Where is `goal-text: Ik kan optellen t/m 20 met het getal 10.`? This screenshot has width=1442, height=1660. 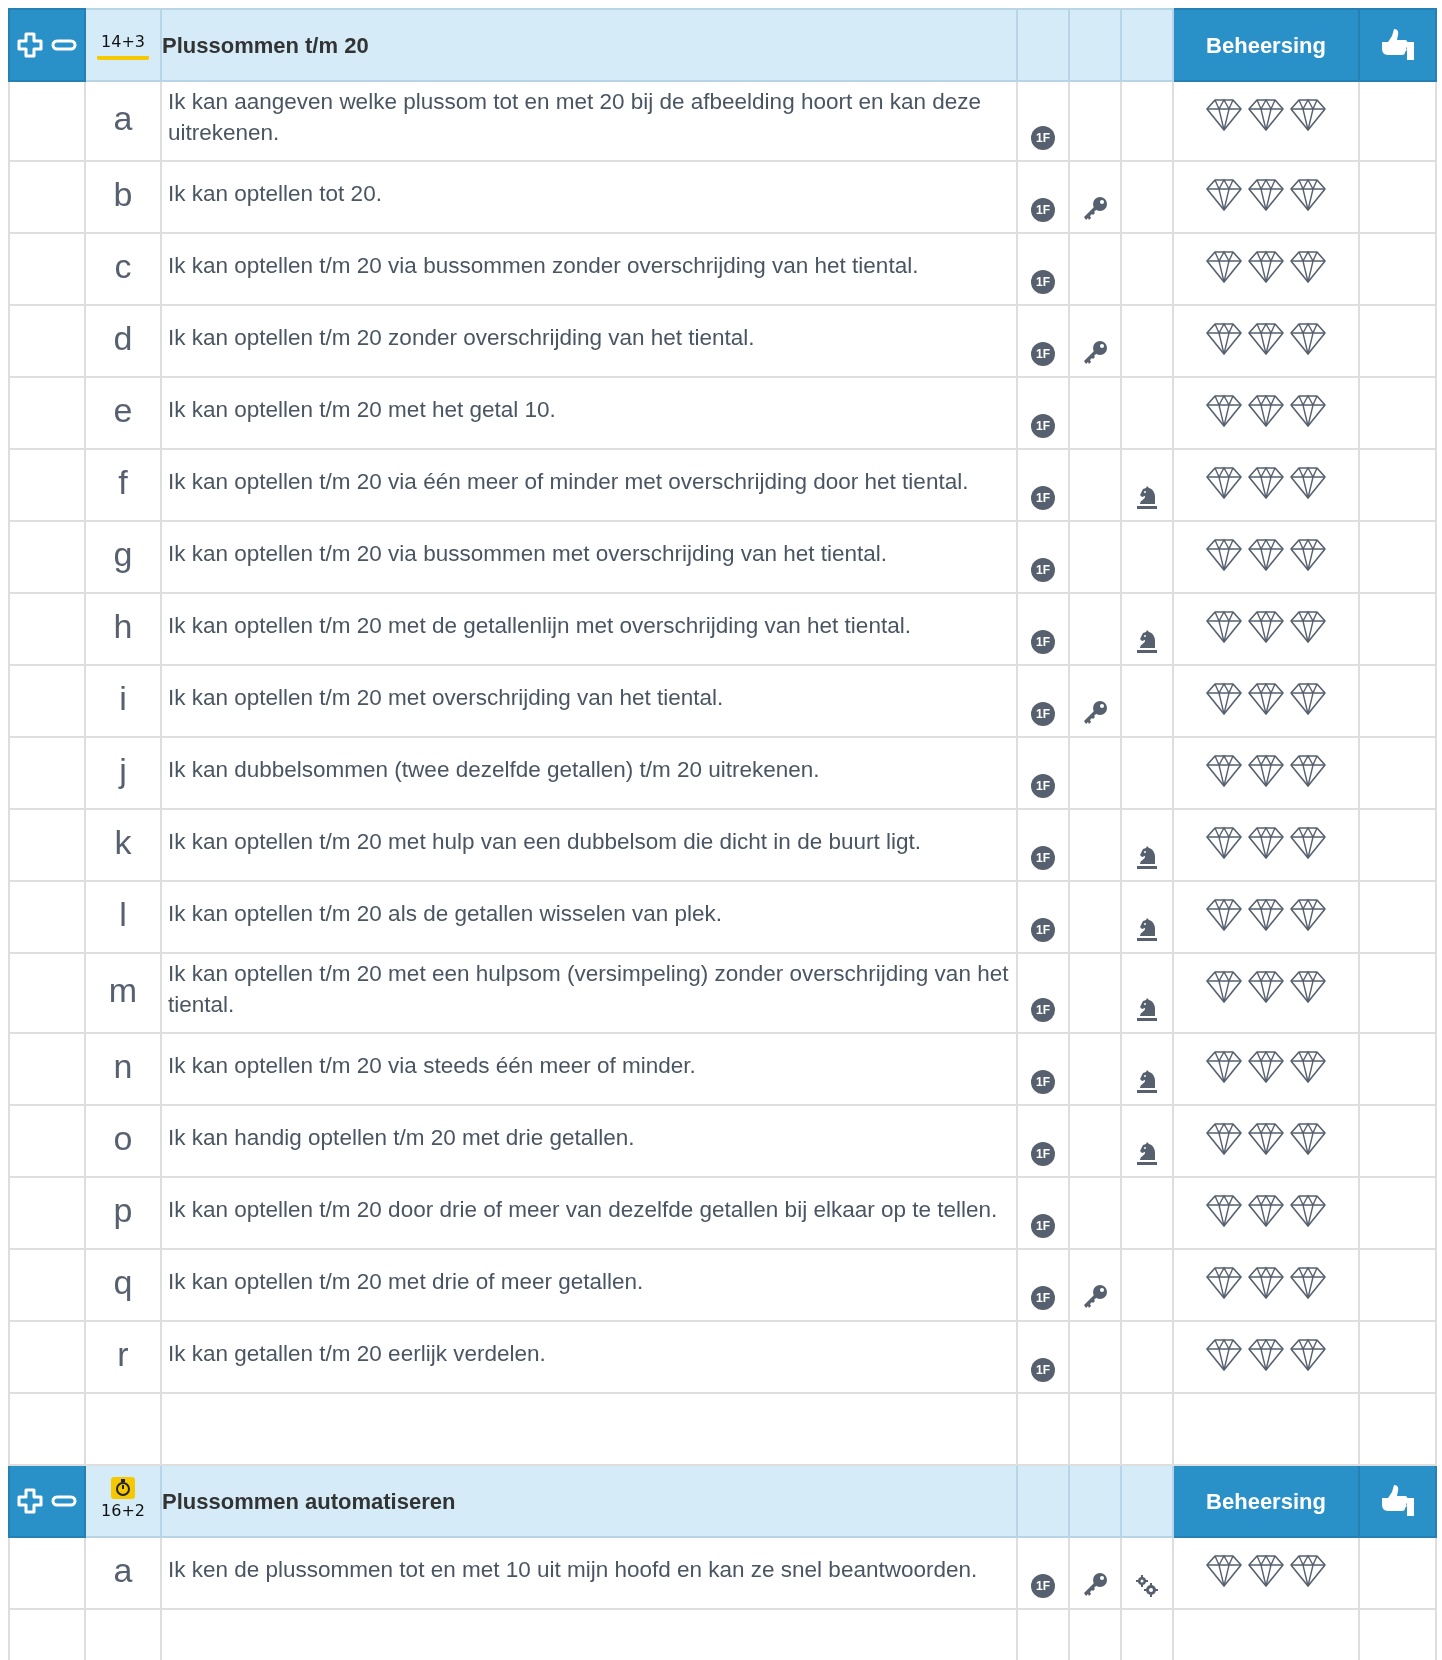 goal-text: Ik kan optellen t/m 20 met het getal 10. is located at coordinates (589, 413).